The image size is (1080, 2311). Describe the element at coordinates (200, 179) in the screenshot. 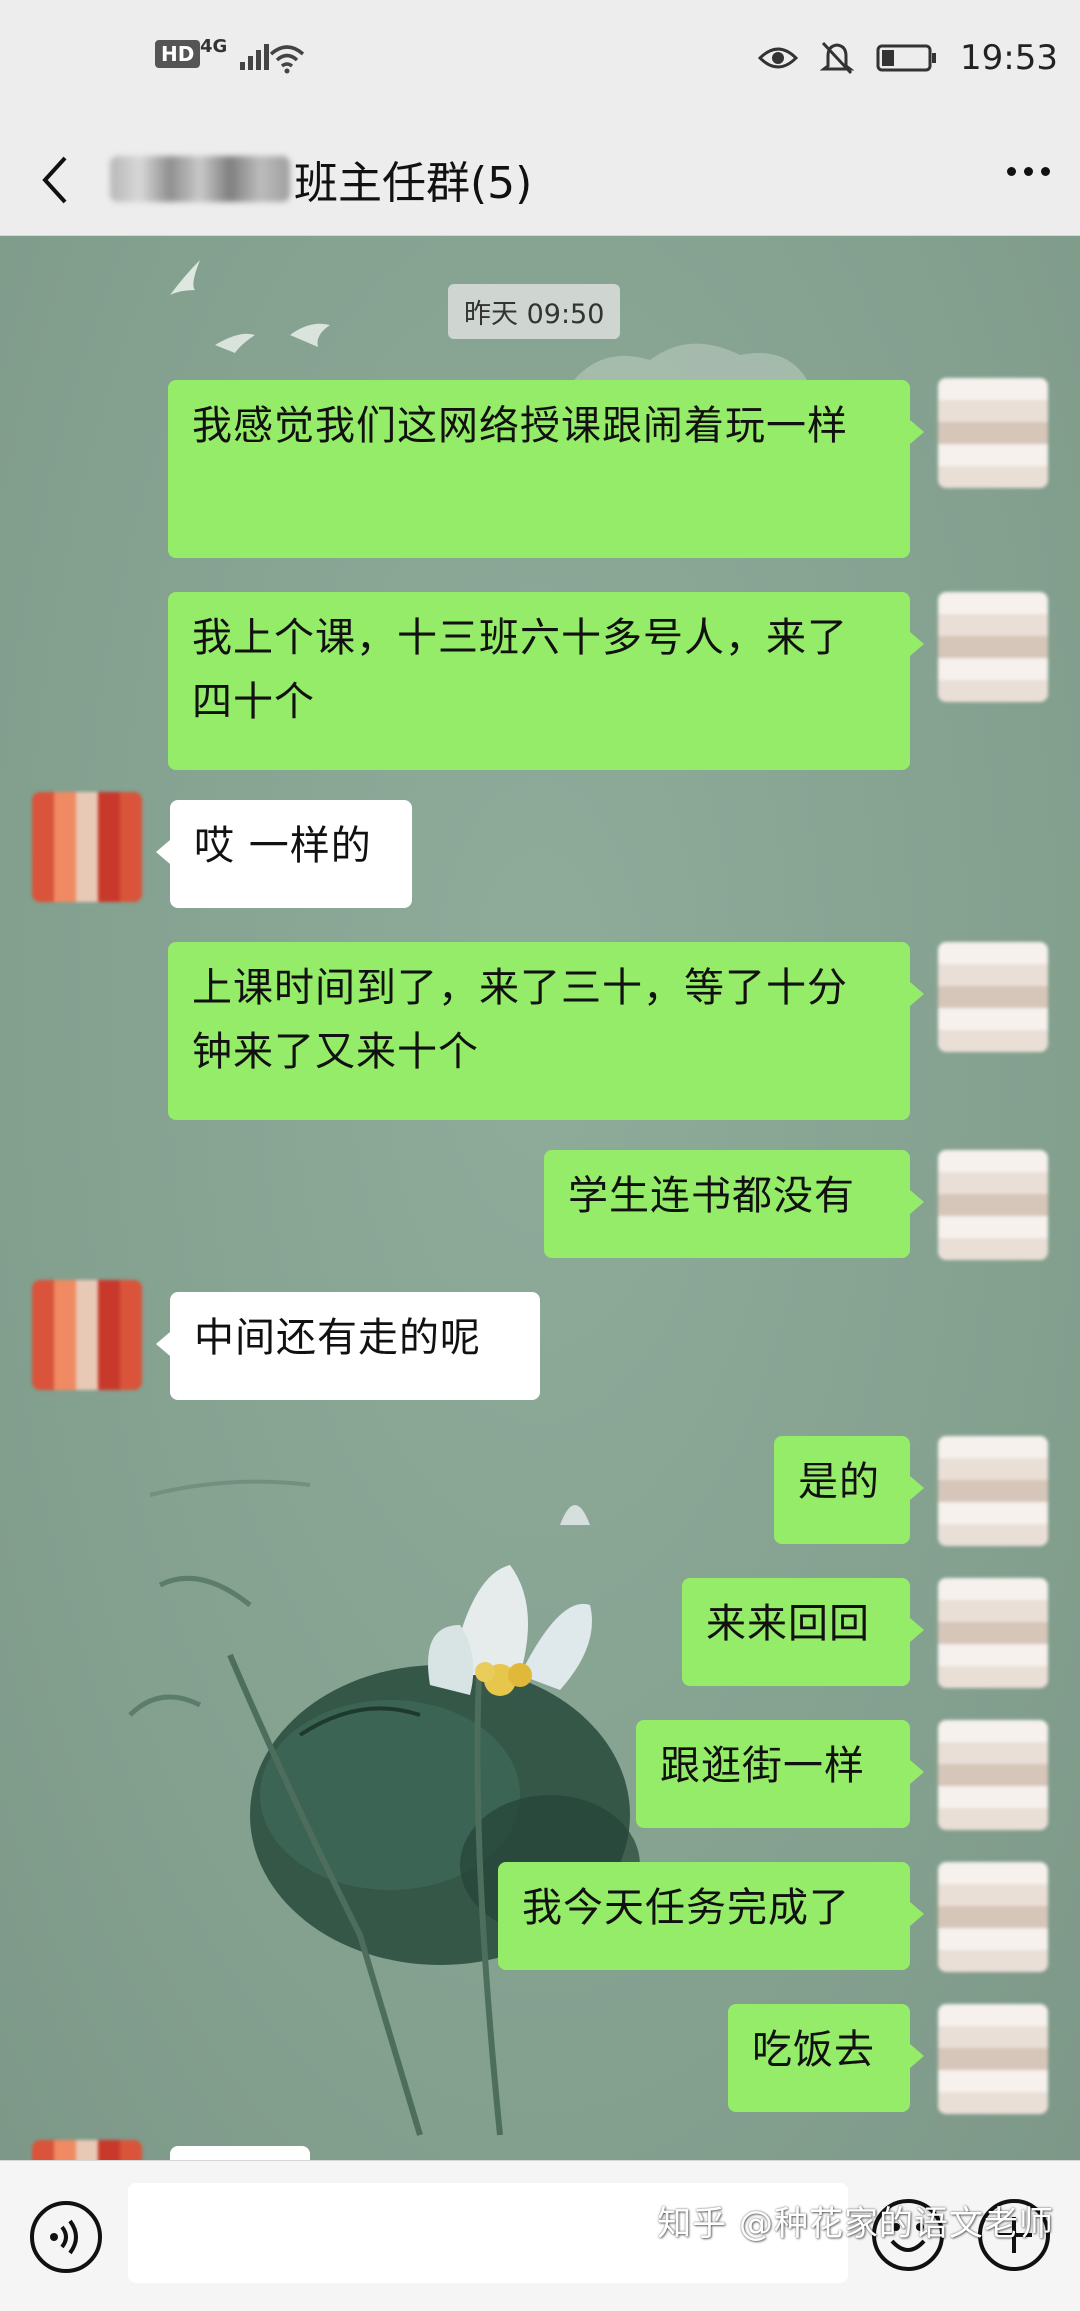

I see `blurred-group-name` at that location.